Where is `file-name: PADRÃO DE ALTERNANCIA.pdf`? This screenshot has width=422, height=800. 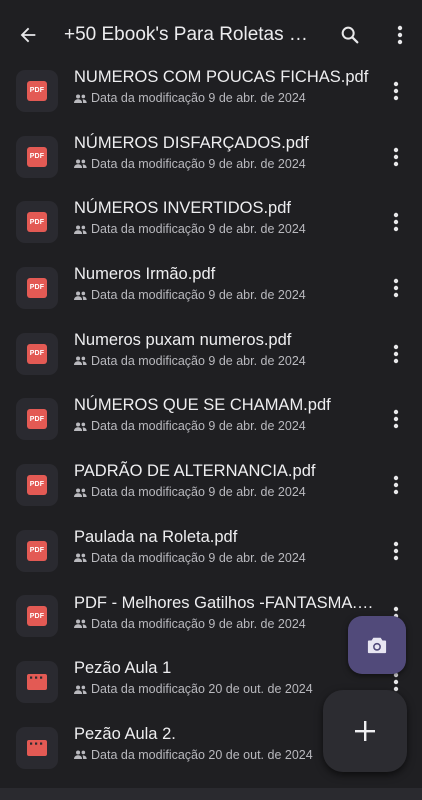 file-name: PADRÃO DE ALTERNANCIA.pdf is located at coordinates (195, 471).